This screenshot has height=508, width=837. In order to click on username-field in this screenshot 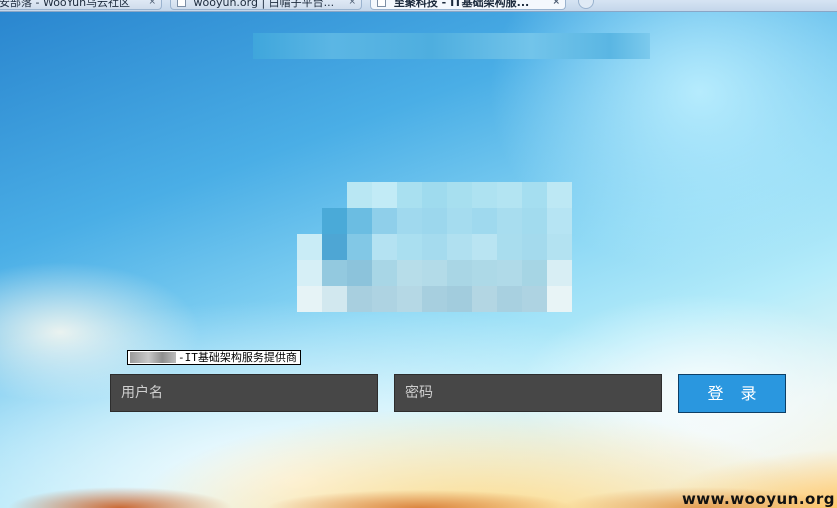, I will do `click(244, 393)`.